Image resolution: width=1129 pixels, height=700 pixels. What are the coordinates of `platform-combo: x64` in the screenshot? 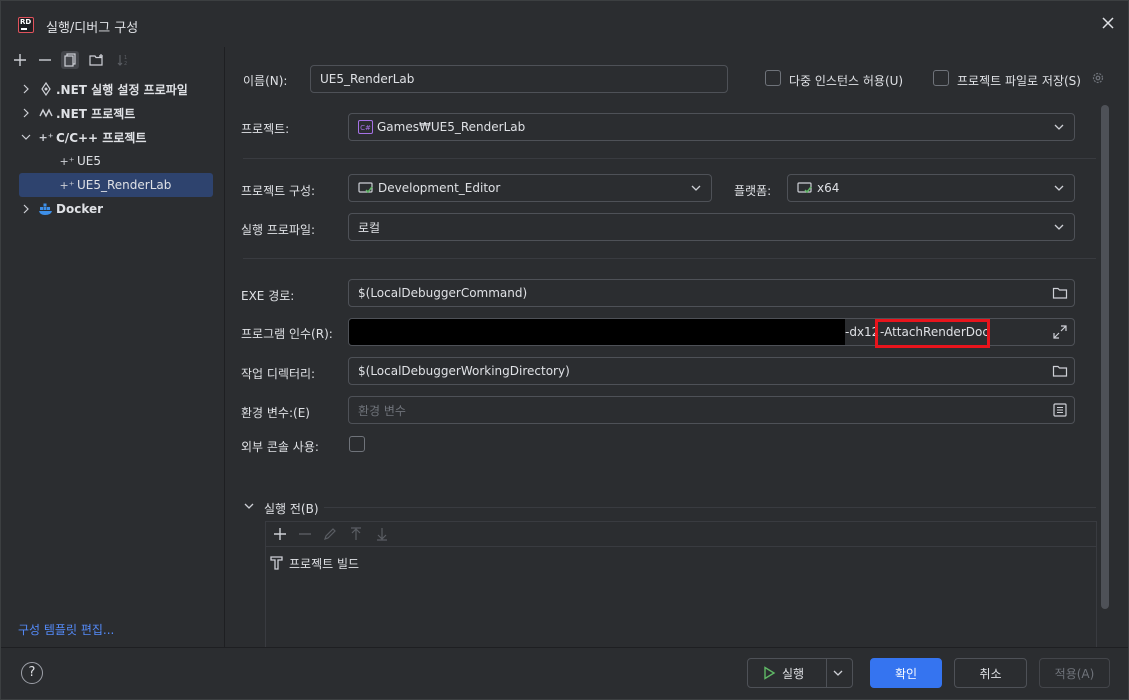 It's located at (931, 188).